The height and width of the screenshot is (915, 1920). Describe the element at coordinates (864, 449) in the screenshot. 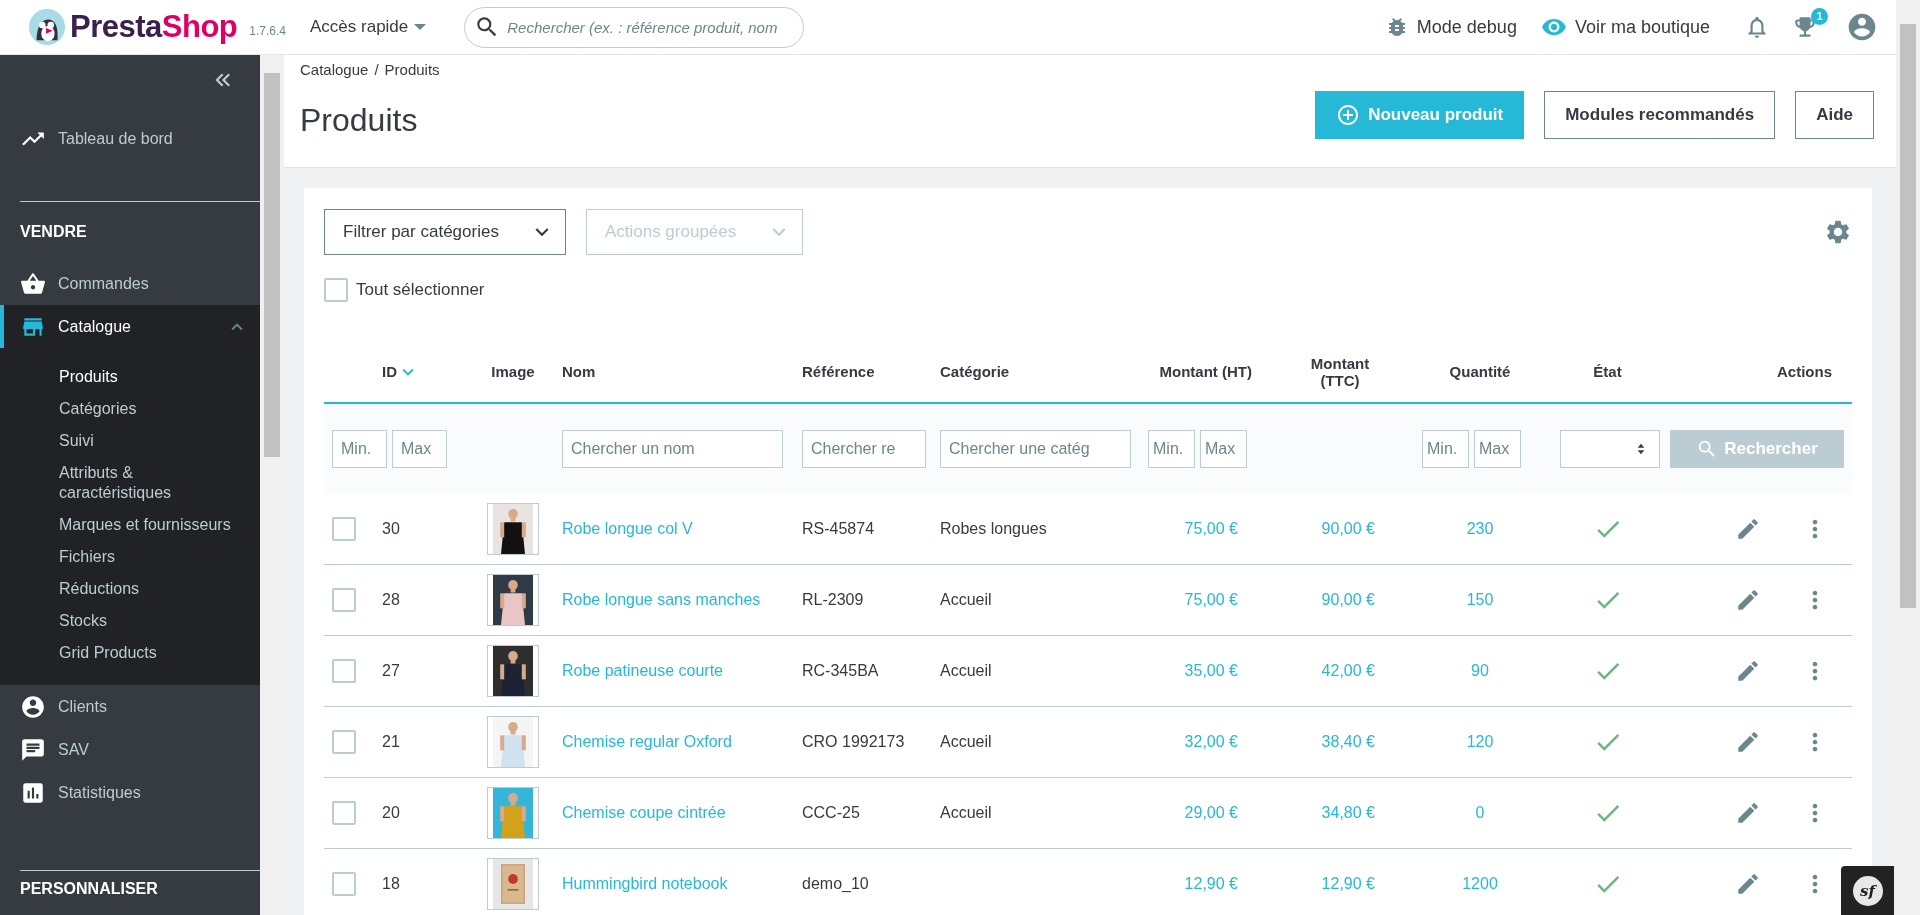

I see `filter-field: Chercher re` at that location.